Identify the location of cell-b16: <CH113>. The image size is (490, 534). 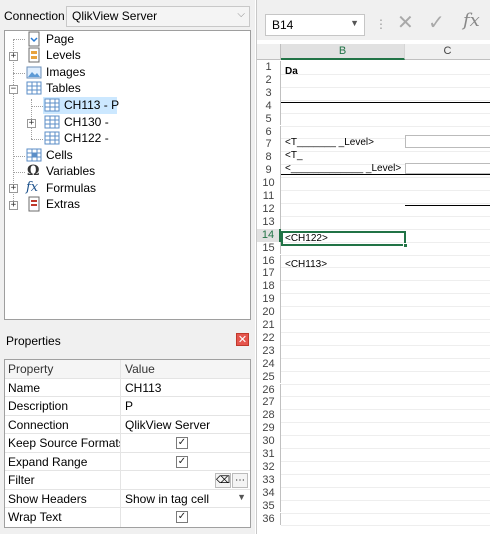
(306, 264).